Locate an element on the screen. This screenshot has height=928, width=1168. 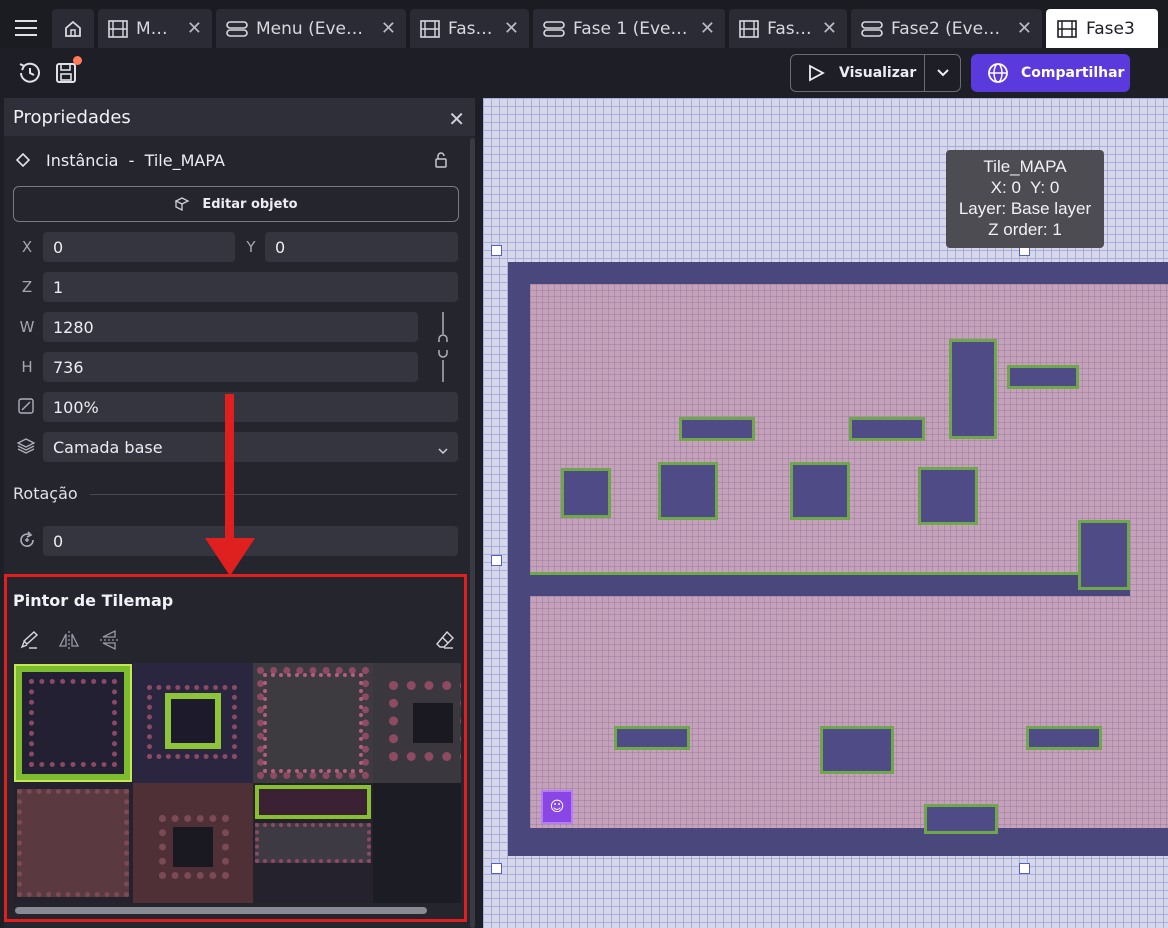
instance-label: Instância - Tile_MAPA is located at coordinates (135, 160).